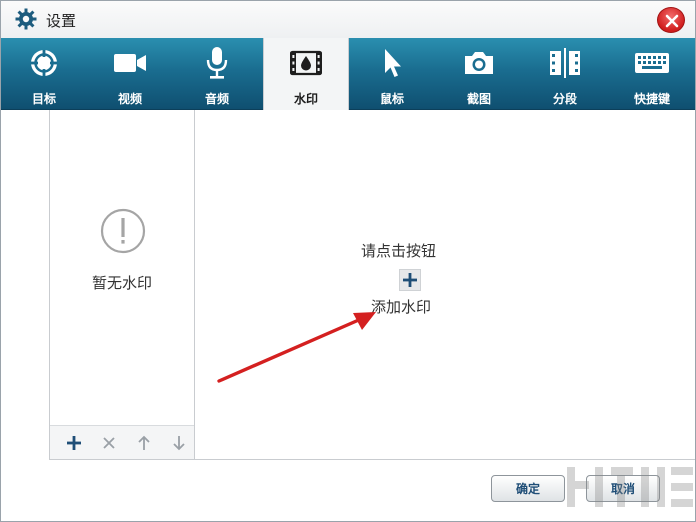  I want to click on tab-hotkeys: 快捷键, so click(652, 74).